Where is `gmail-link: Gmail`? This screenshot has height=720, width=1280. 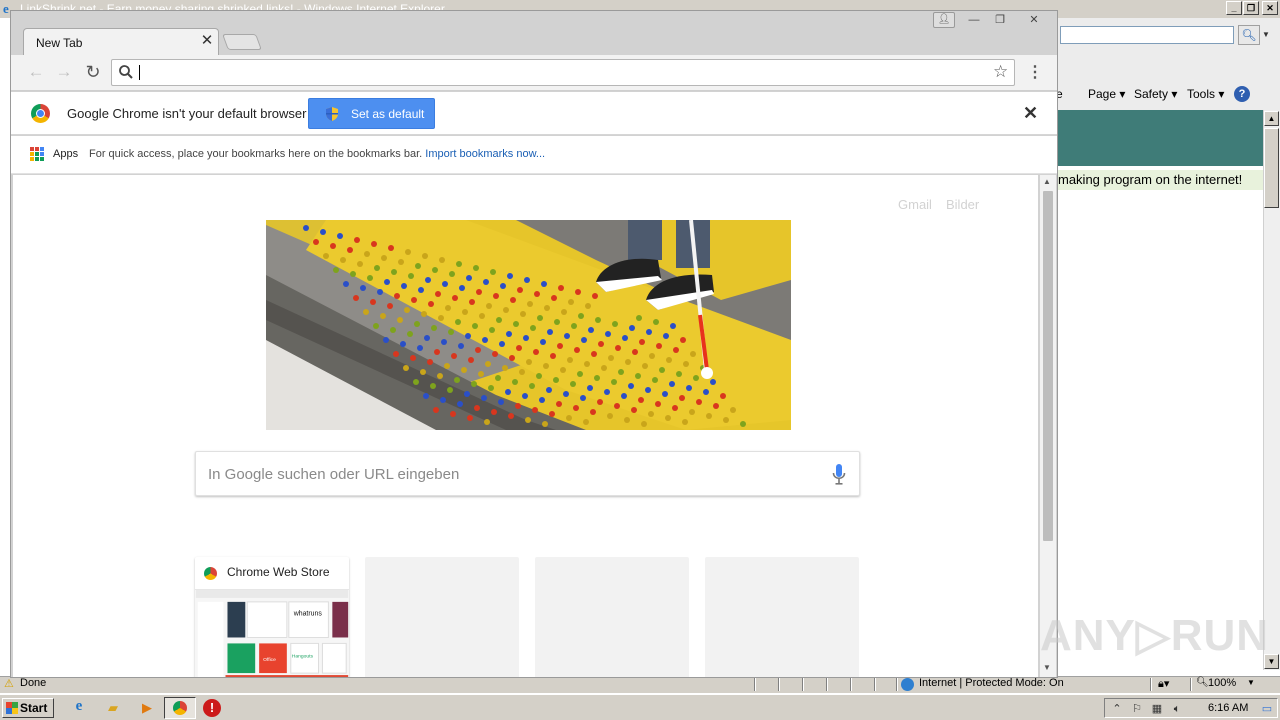 gmail-link: Gmail is located at coordinates (915, 204).